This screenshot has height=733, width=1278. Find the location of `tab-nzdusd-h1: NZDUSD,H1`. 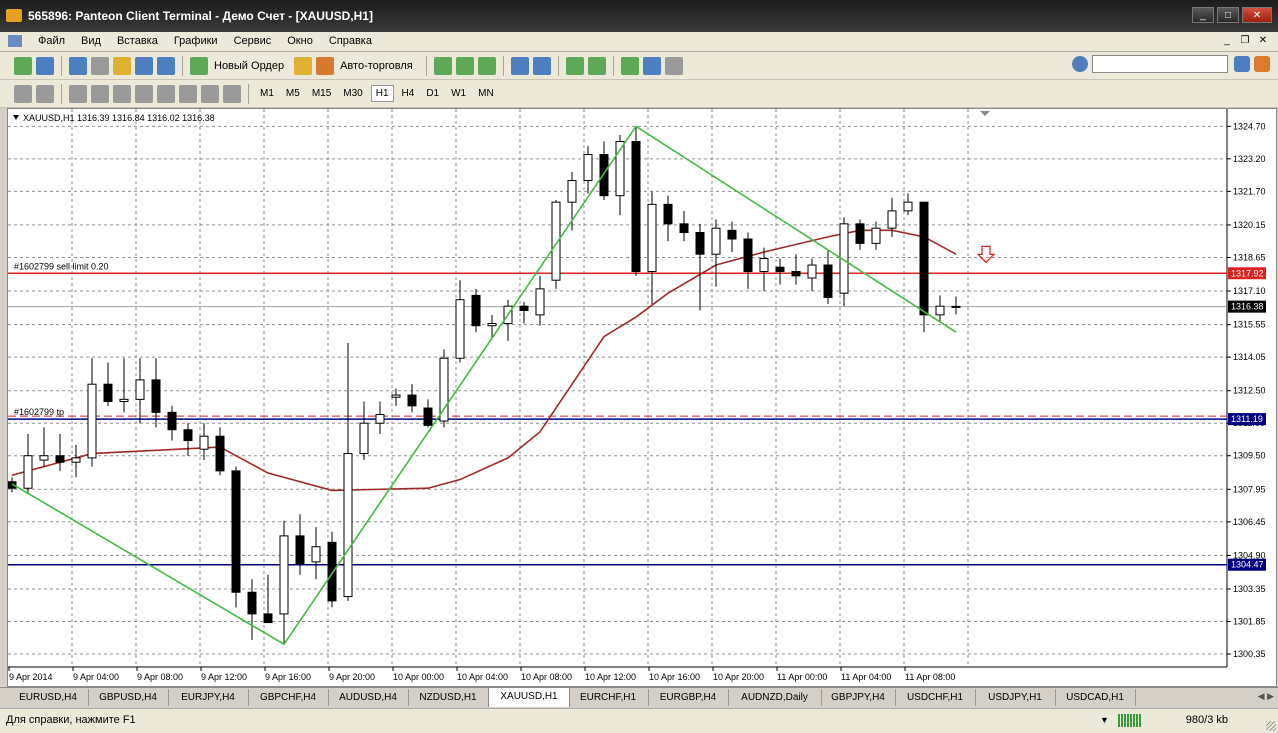

tab-nzdusd-h1: NZDUSD,H1 is located at coordinates (448, 697).